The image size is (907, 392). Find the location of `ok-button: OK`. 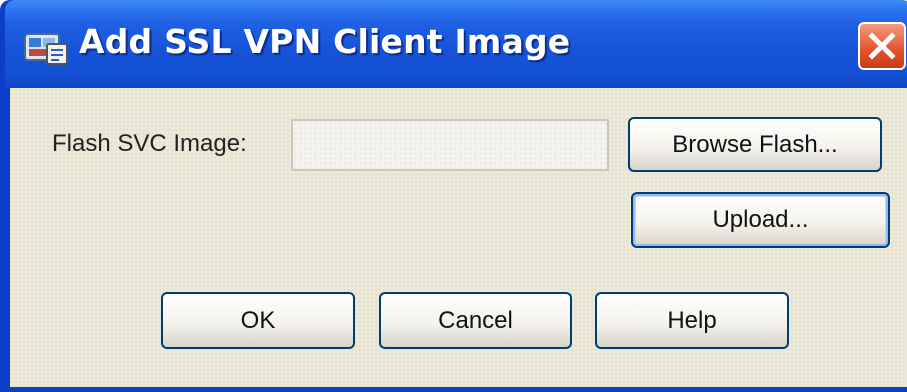

ok-button: OK is located at coordinates (258, 320).